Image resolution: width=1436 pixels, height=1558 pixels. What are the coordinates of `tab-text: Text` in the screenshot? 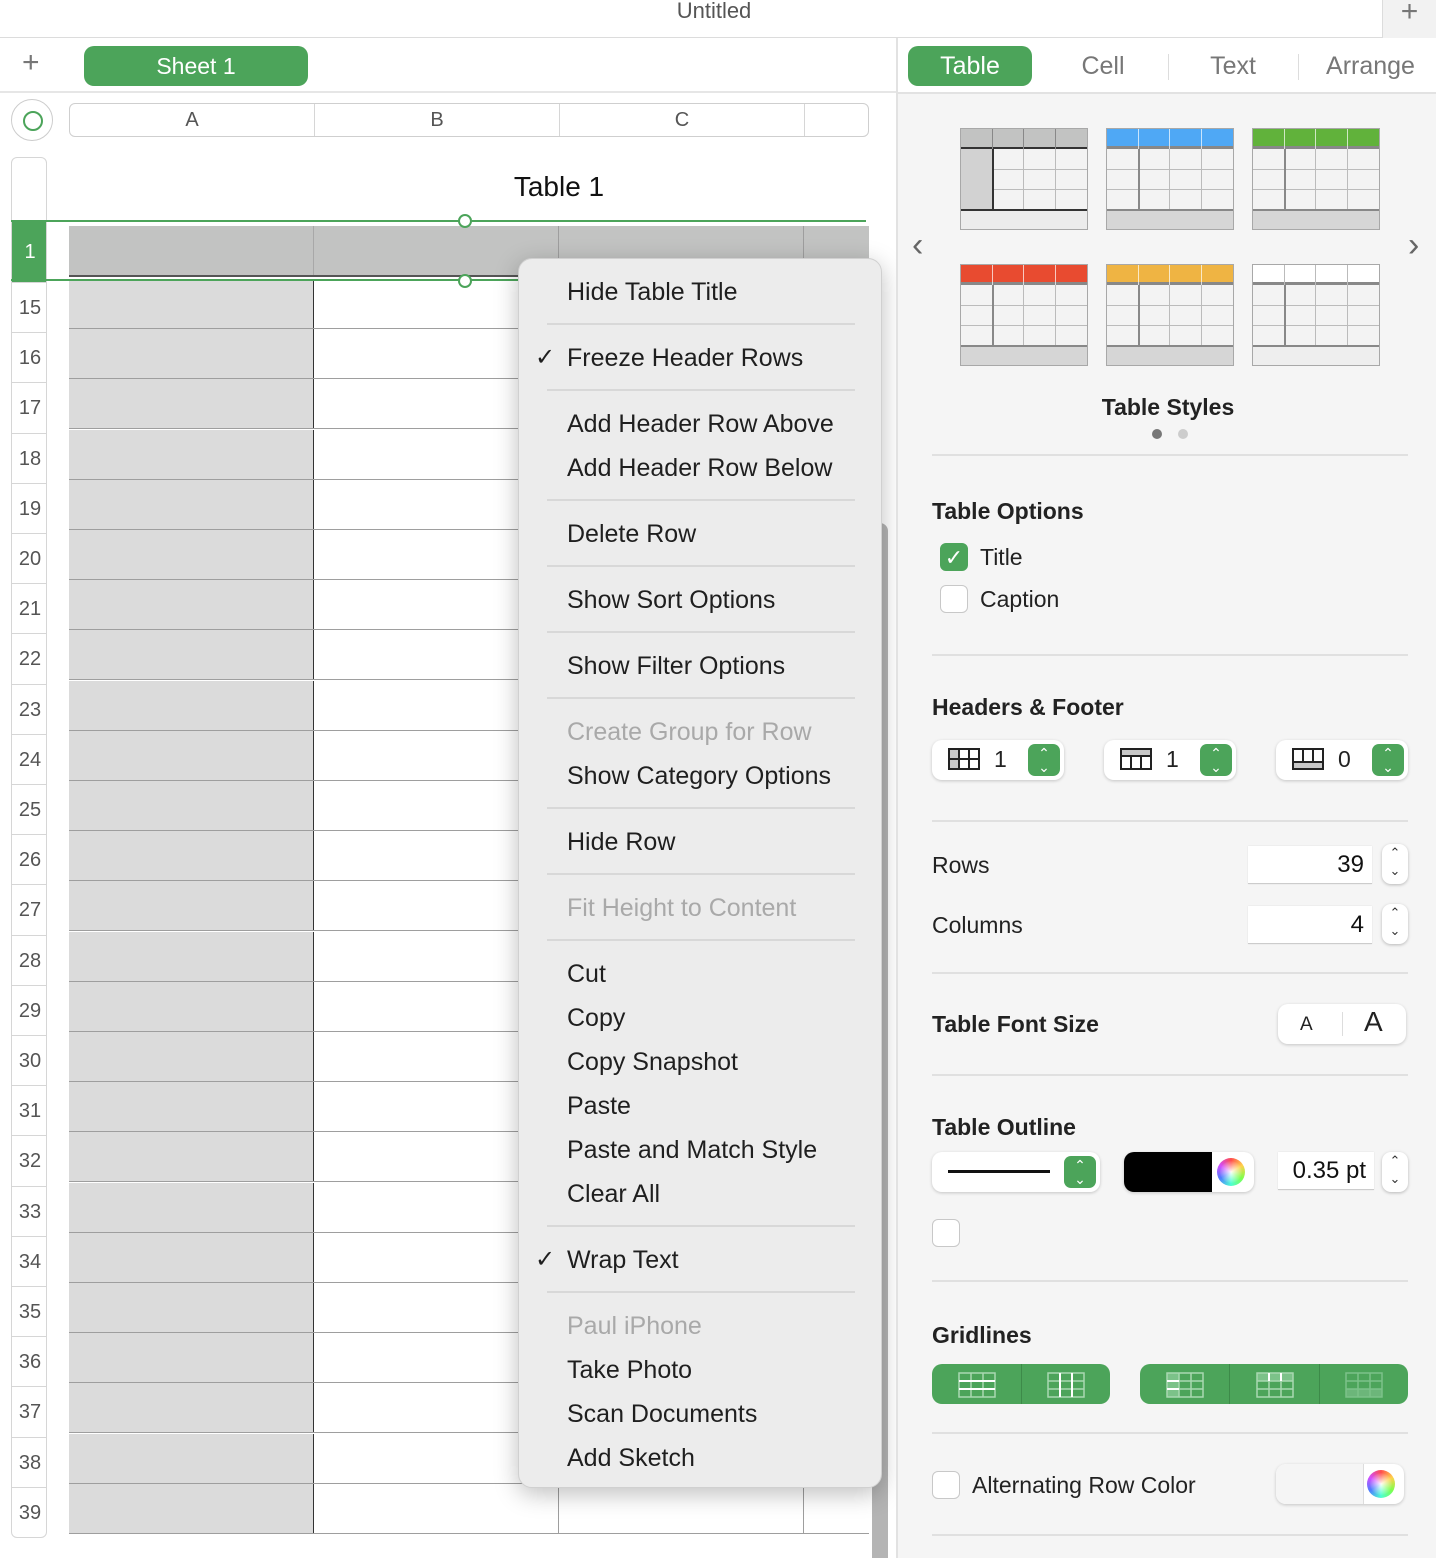 It's located at (1233, 66).